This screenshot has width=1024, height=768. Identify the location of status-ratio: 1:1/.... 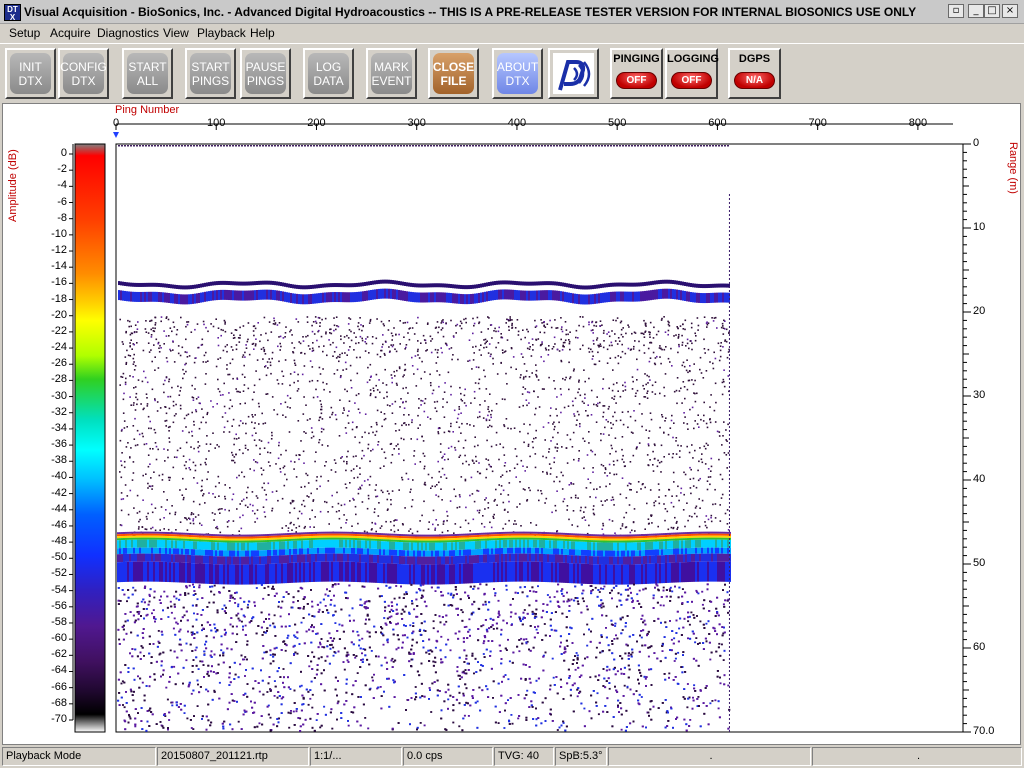
(356, 756).